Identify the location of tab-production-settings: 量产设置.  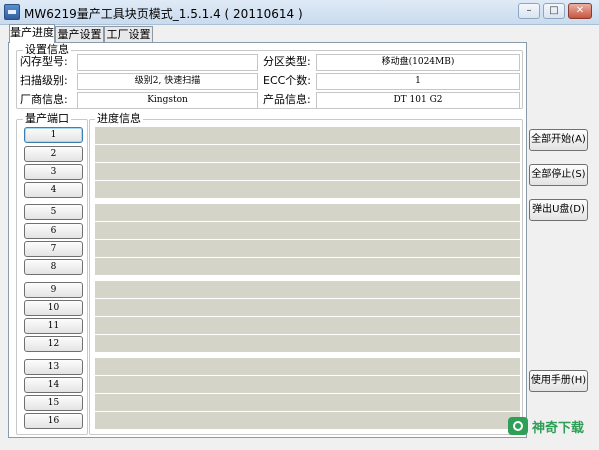
(79, 34).